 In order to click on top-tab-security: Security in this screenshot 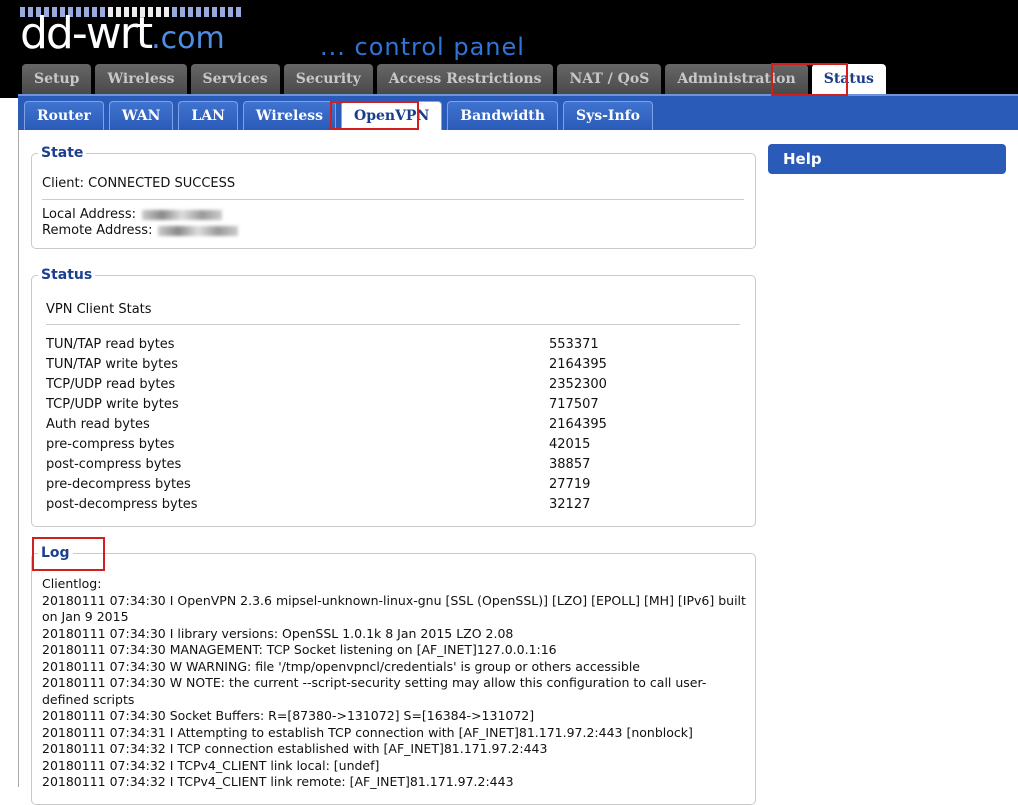, I will do `click(328, 79)`.